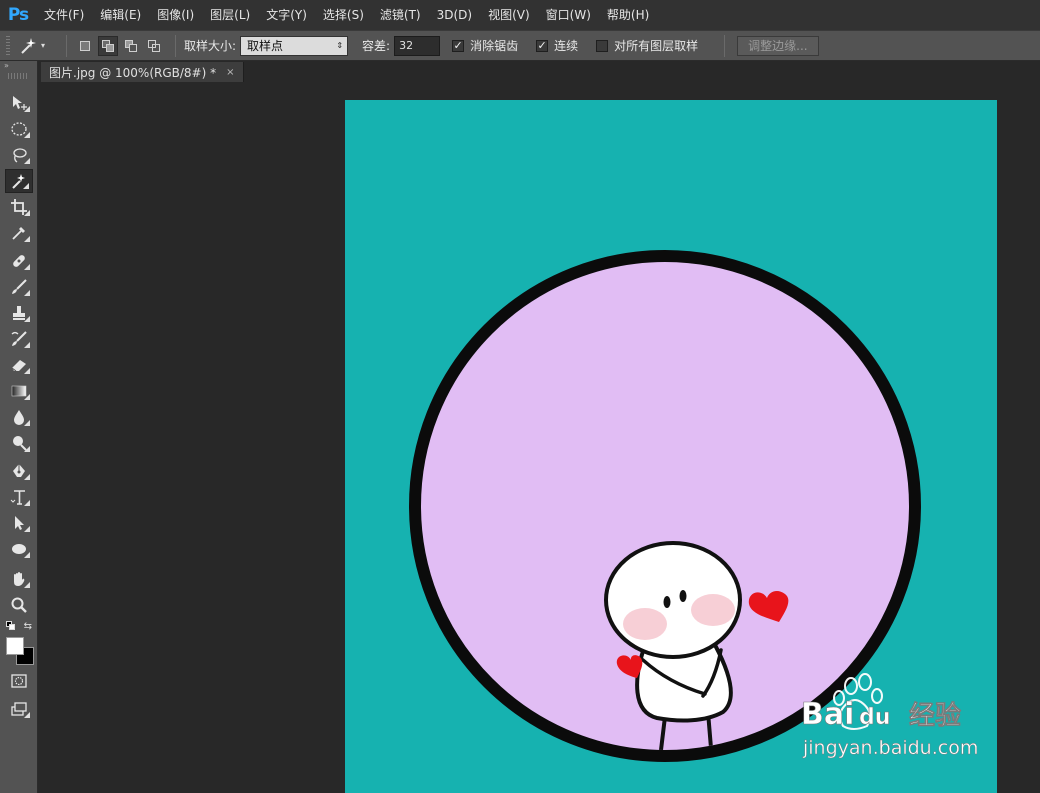  Describe the element at coordinates (19, 579) in the screenshot. I see `hand-tool` at that location.